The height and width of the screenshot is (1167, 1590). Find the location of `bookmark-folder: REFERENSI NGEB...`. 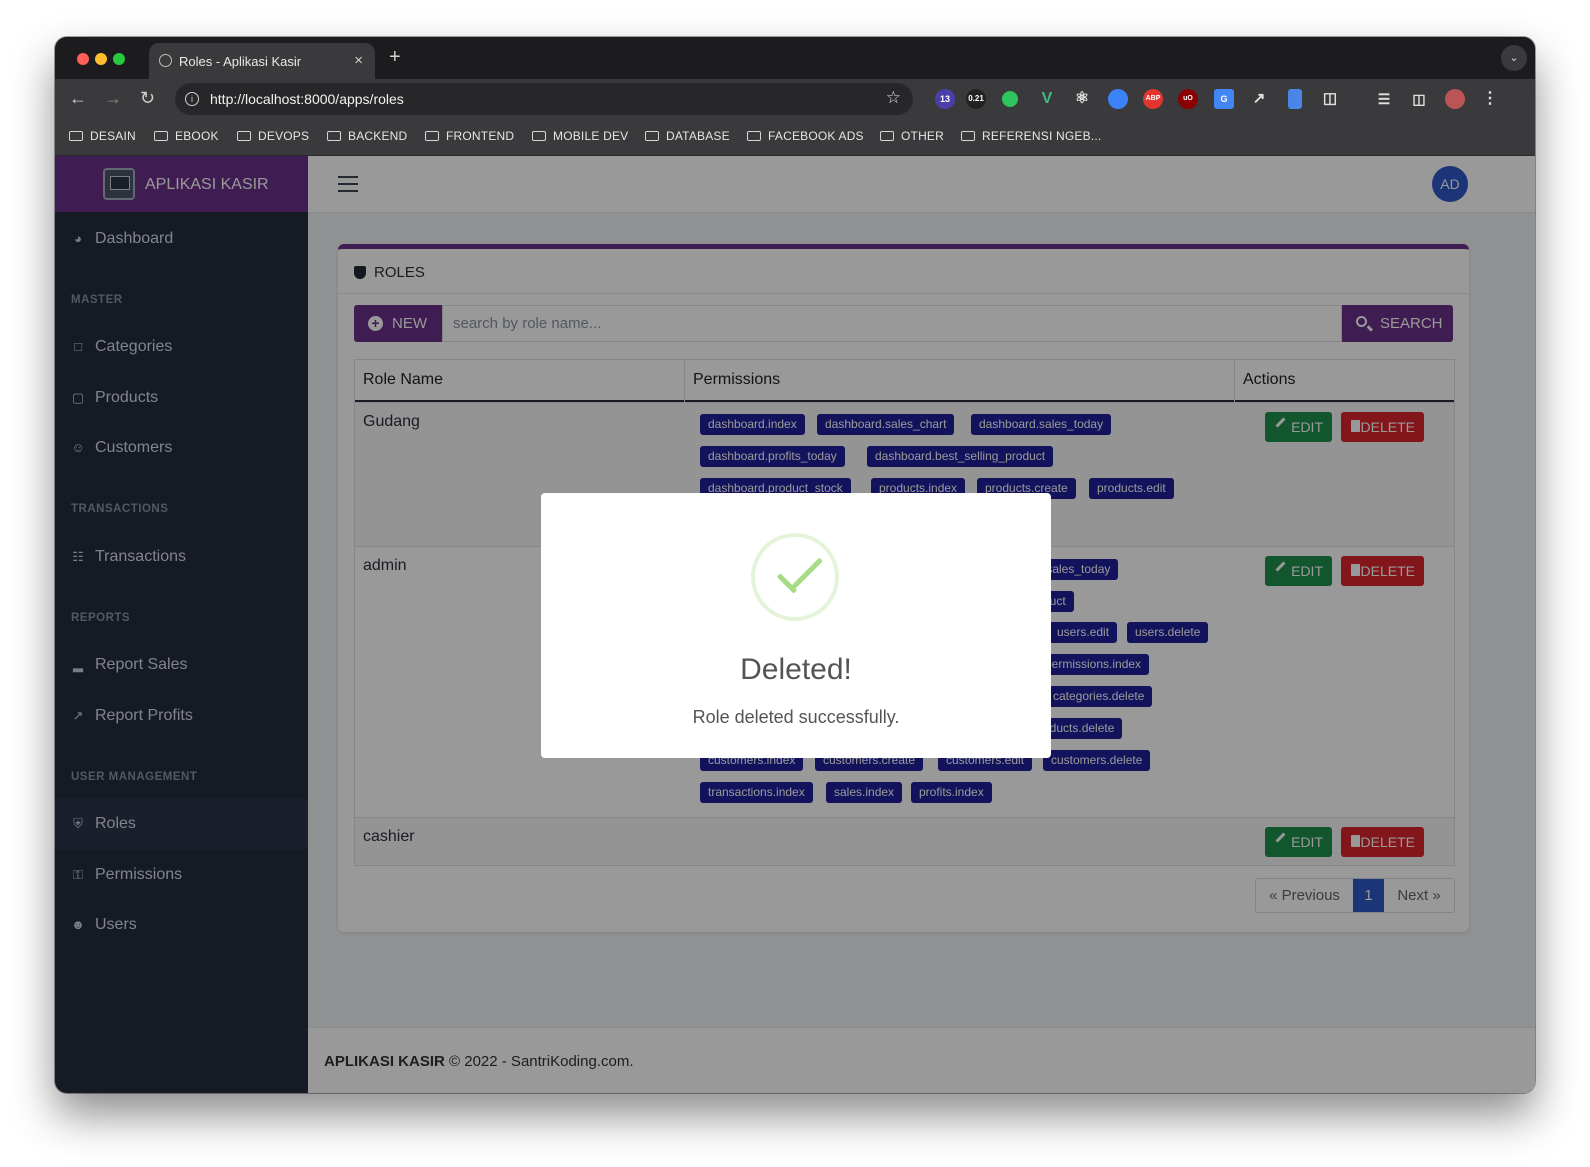

bookmark-folder: REFERENSI NGEB... is located at coordinates (1031, 136).